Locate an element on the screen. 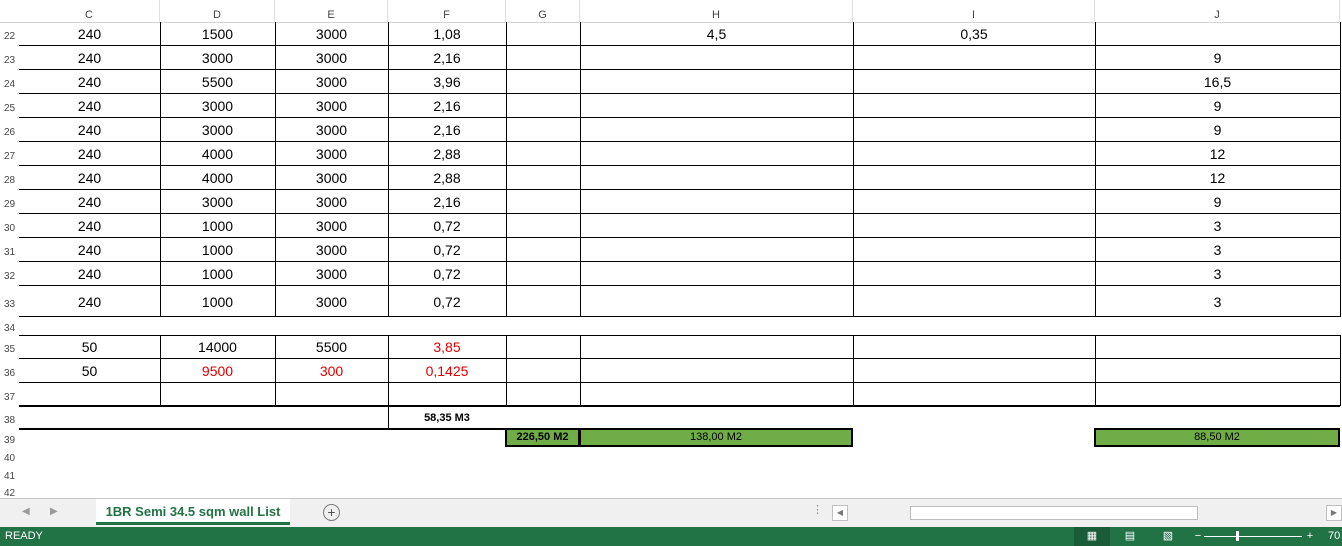 The width and height of the screenshot is (1342, 546). scroll-left-icon: ◀ is located at coordinates (840, 513).